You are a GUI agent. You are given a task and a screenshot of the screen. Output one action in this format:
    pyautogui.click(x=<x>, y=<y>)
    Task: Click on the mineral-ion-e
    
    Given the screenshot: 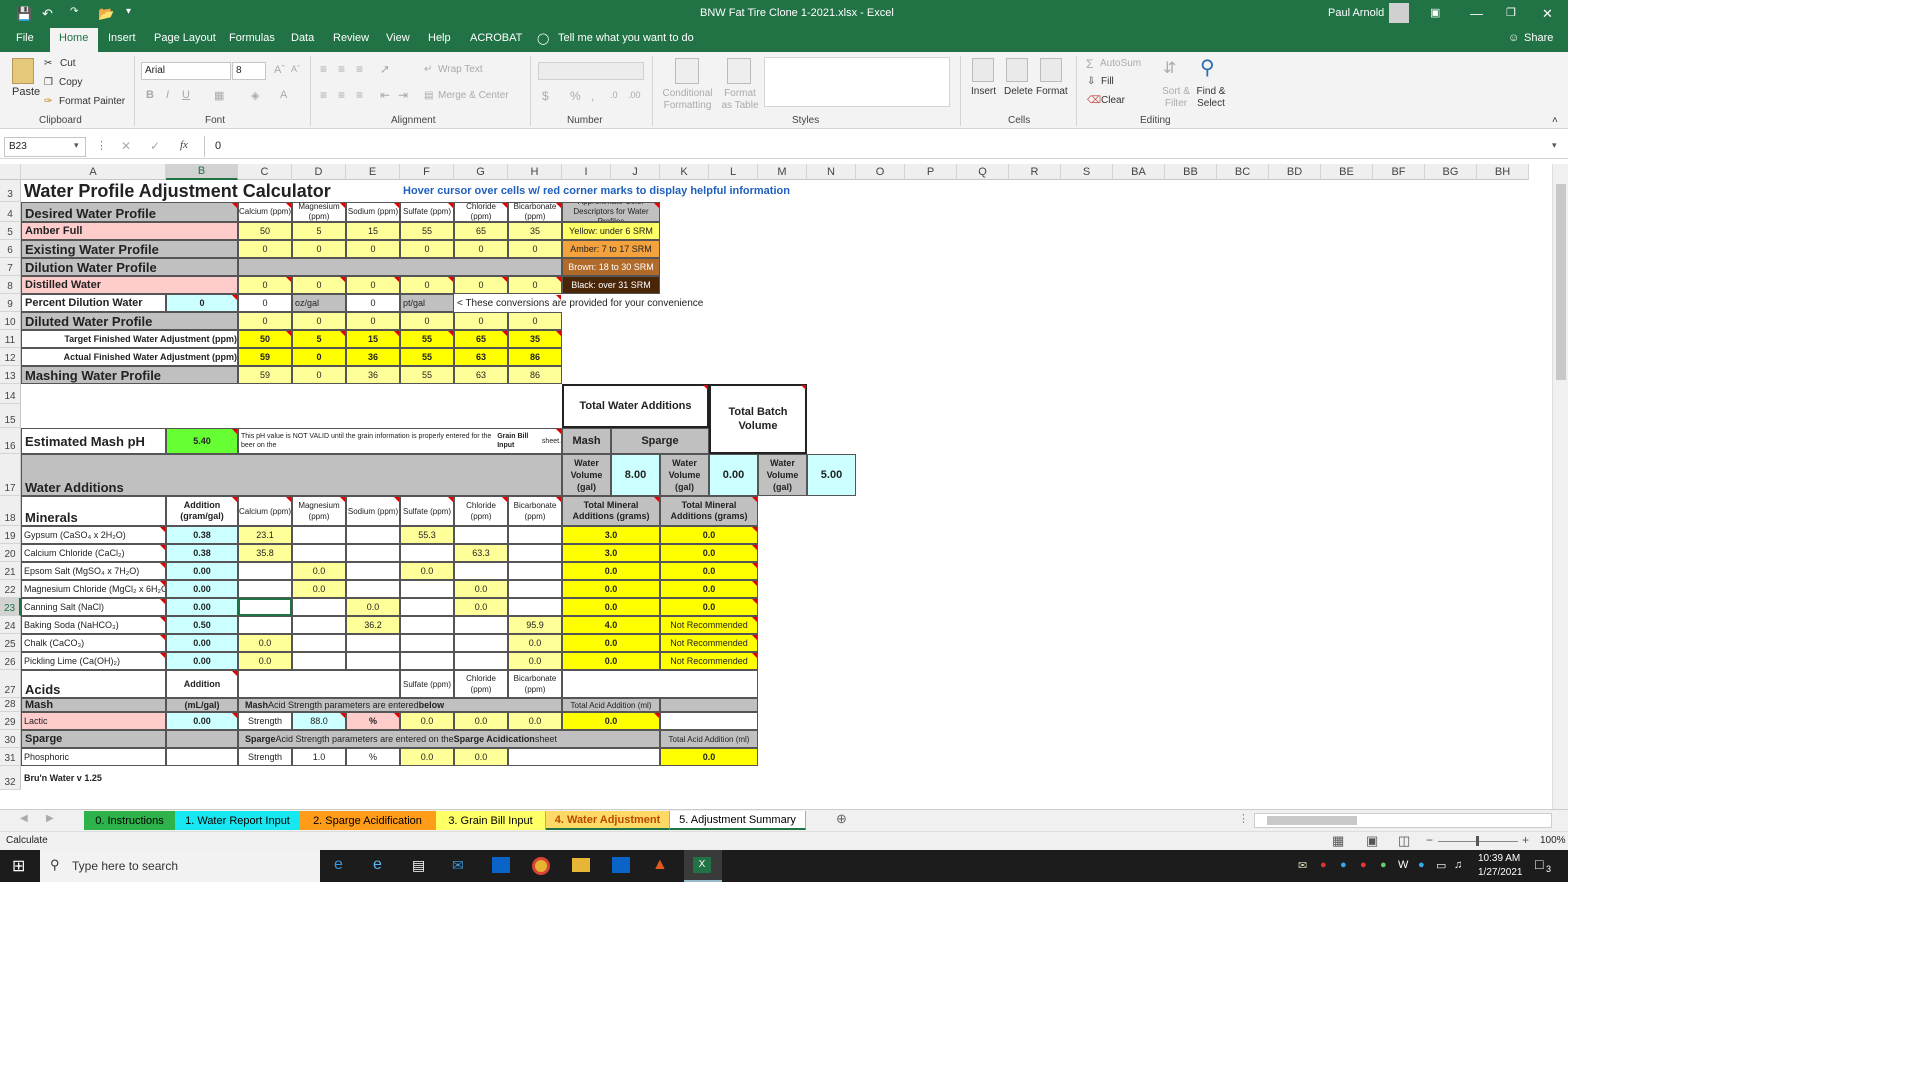 What is the action you would take?
    pyautogui.click(x=373, y=553)
    